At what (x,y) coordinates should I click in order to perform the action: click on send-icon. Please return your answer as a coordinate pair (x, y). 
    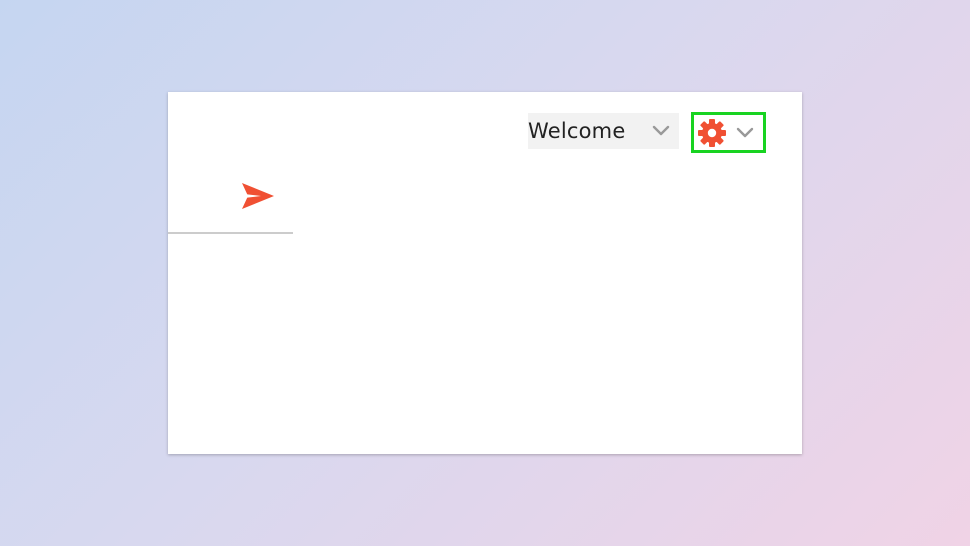
    Looking at the image, I should click on (258, 196).